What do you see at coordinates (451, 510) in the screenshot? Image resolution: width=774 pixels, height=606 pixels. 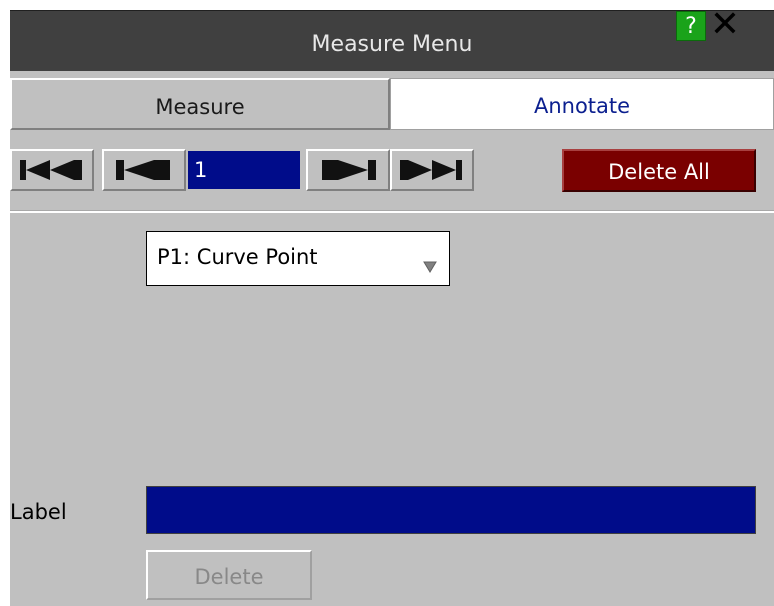 I see `label-input` at bounding box center [451, 510].